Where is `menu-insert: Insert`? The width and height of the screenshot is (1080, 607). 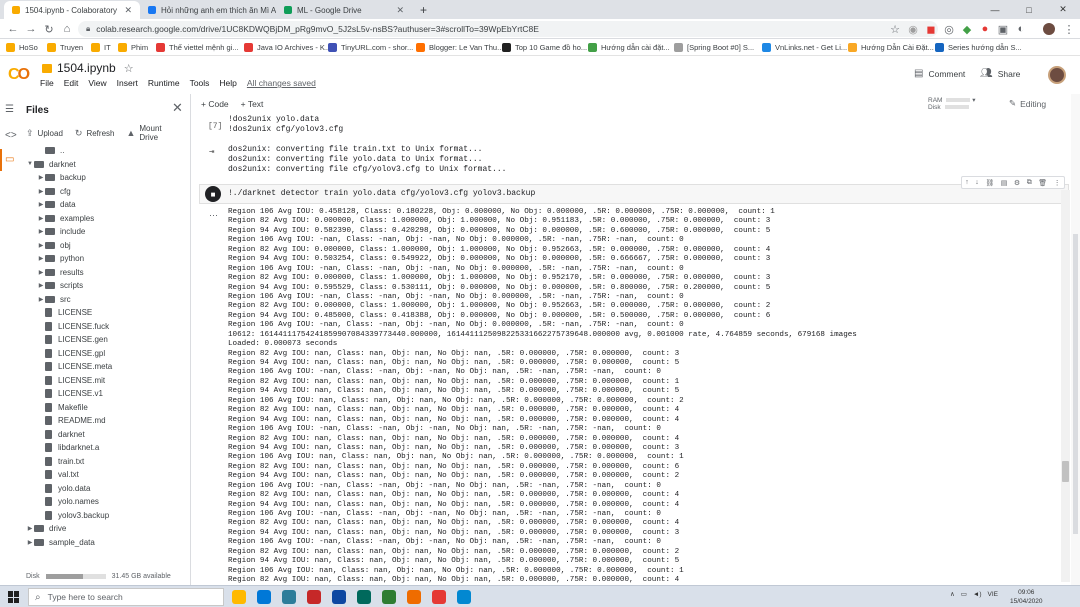 menu-insert: Insert is located at coordinates (127, 83).